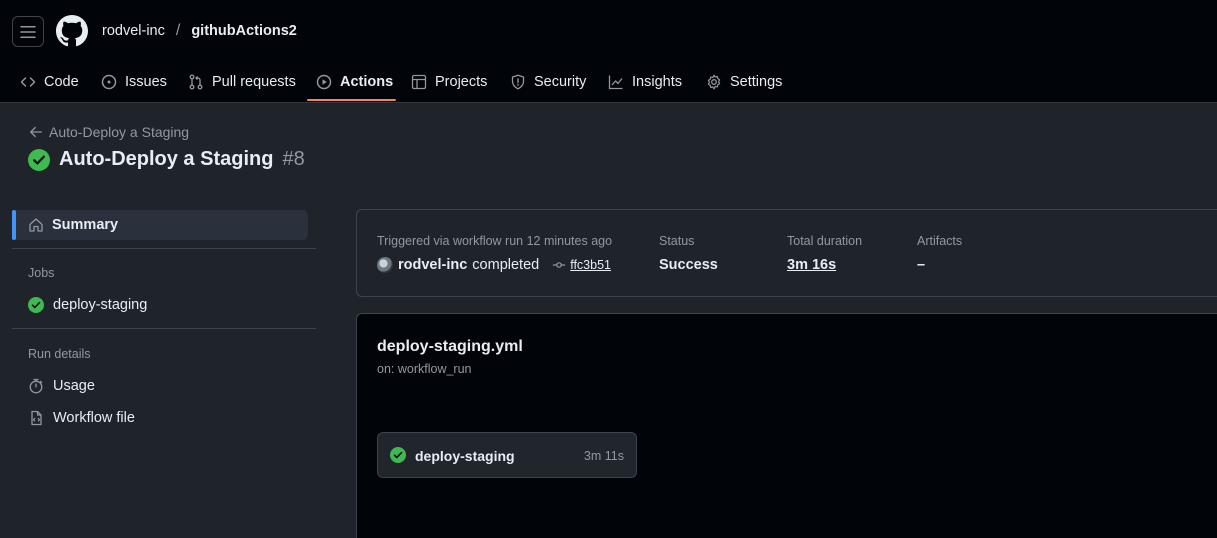 This screenshot has height=538, width=1217. I want to click on actor-link: rodvel-inc, so click(432, 265).